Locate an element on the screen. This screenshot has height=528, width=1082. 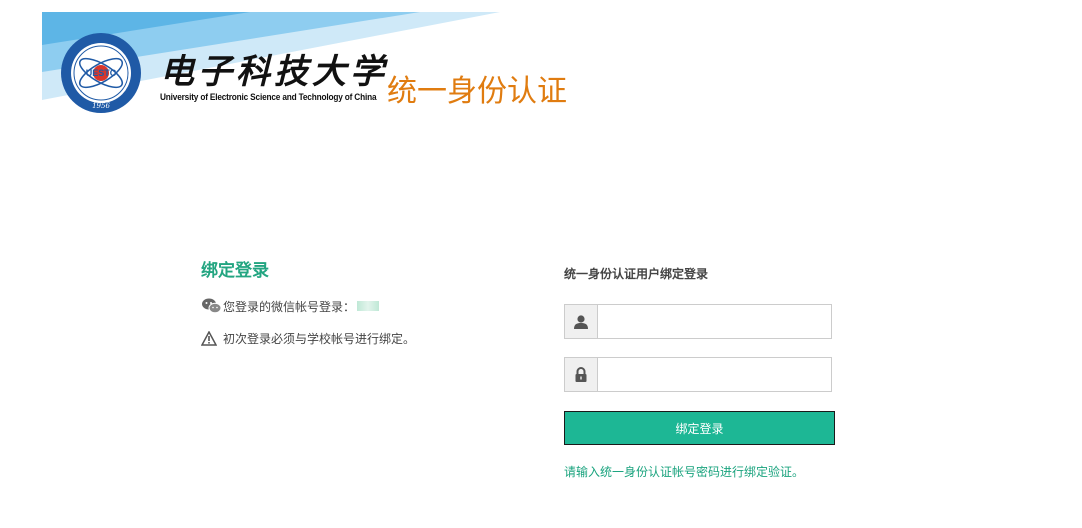
binding-notice-row: 初次登录必须与学校帐号进行绑定。 is located at coordinates (308, 338).